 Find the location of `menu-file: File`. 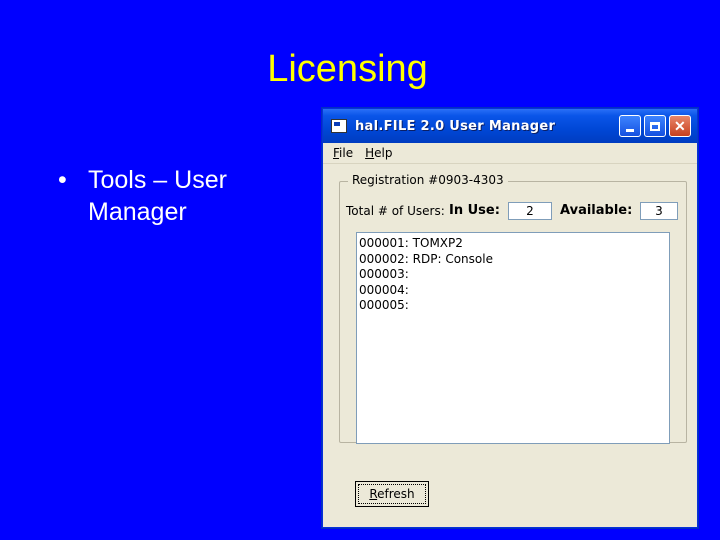

menu-file: File is located at coordinates (343, 153).